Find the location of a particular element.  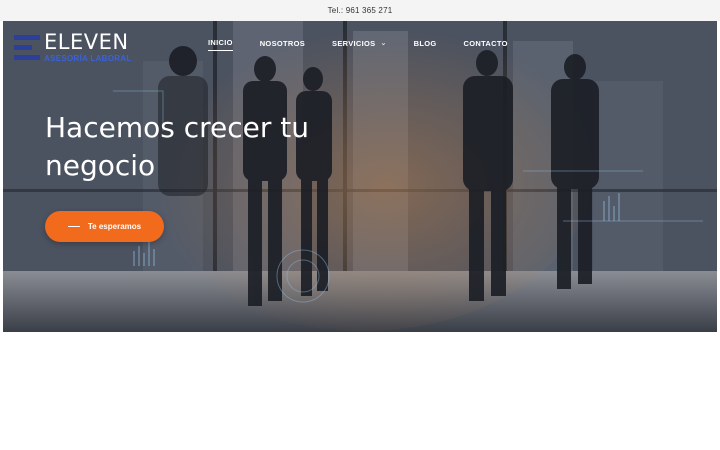

nav-item-blog: BLOG is located at coordinates (425, 45).